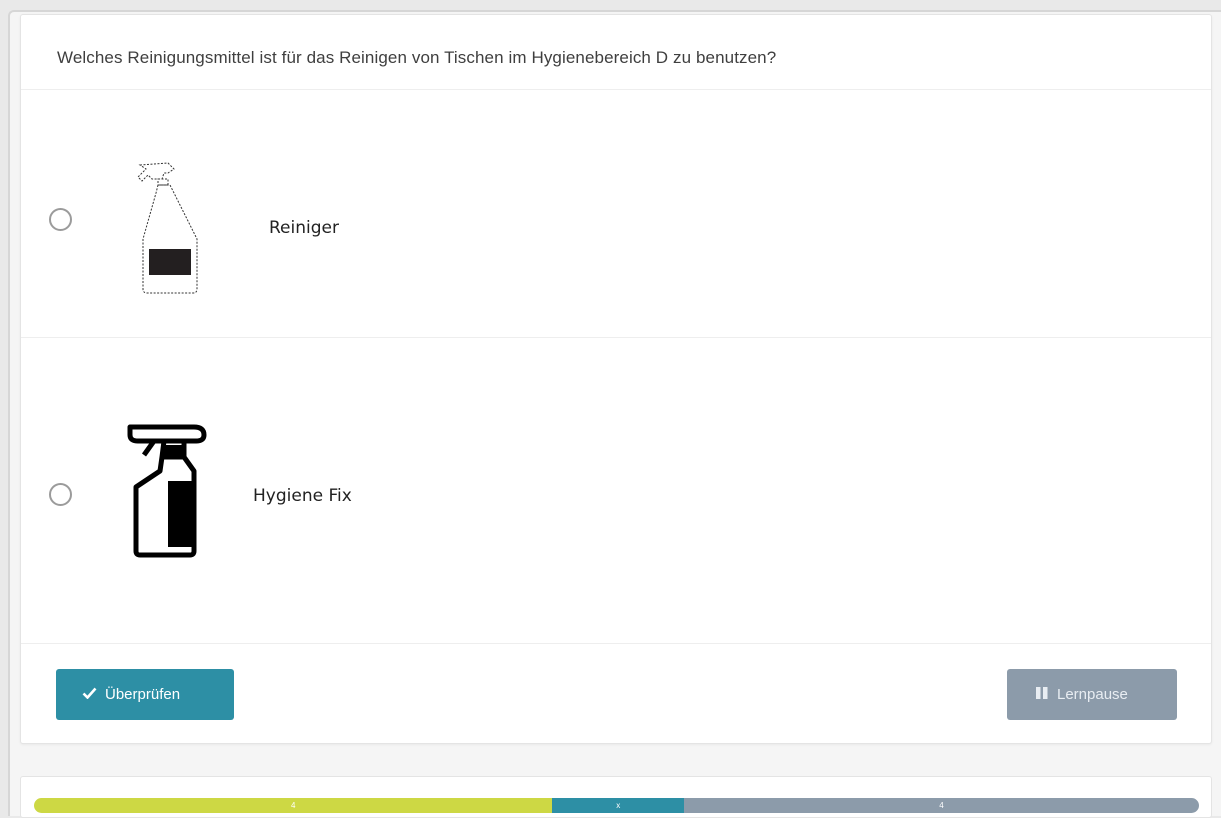  Describe the element at coordinates (616, 797) in the screenshot. I see `progress-card: 4 x 4` at that location.